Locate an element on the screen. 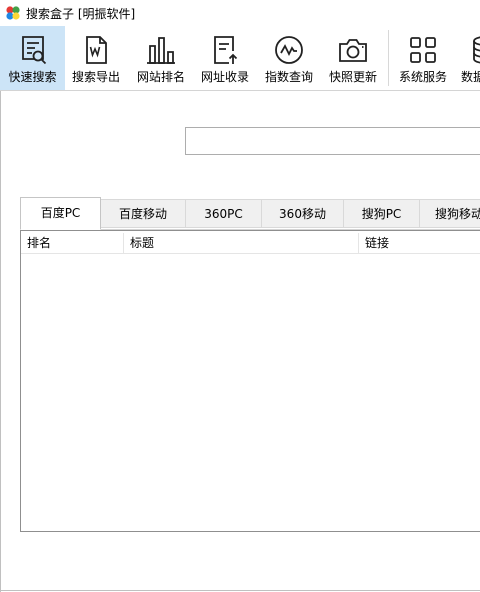 The height and width of the screenshot is (592, 480). database-icon is located at coordinates (476, 50).